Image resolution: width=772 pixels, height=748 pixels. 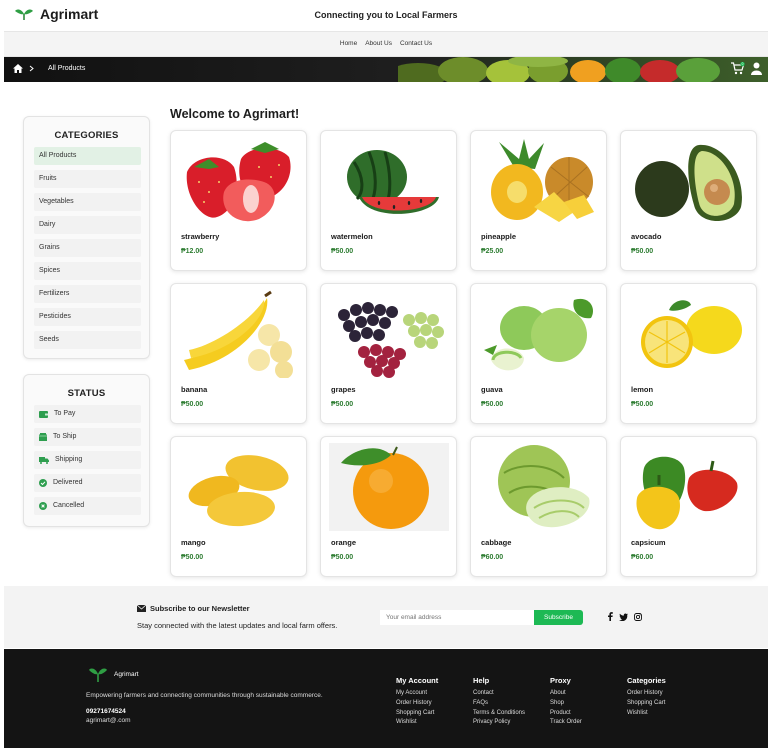 What do you see at coordinates (108, 720) in the screenshot?
I see `footer-email: agrimart@.com` at bounding box center [108, 720].